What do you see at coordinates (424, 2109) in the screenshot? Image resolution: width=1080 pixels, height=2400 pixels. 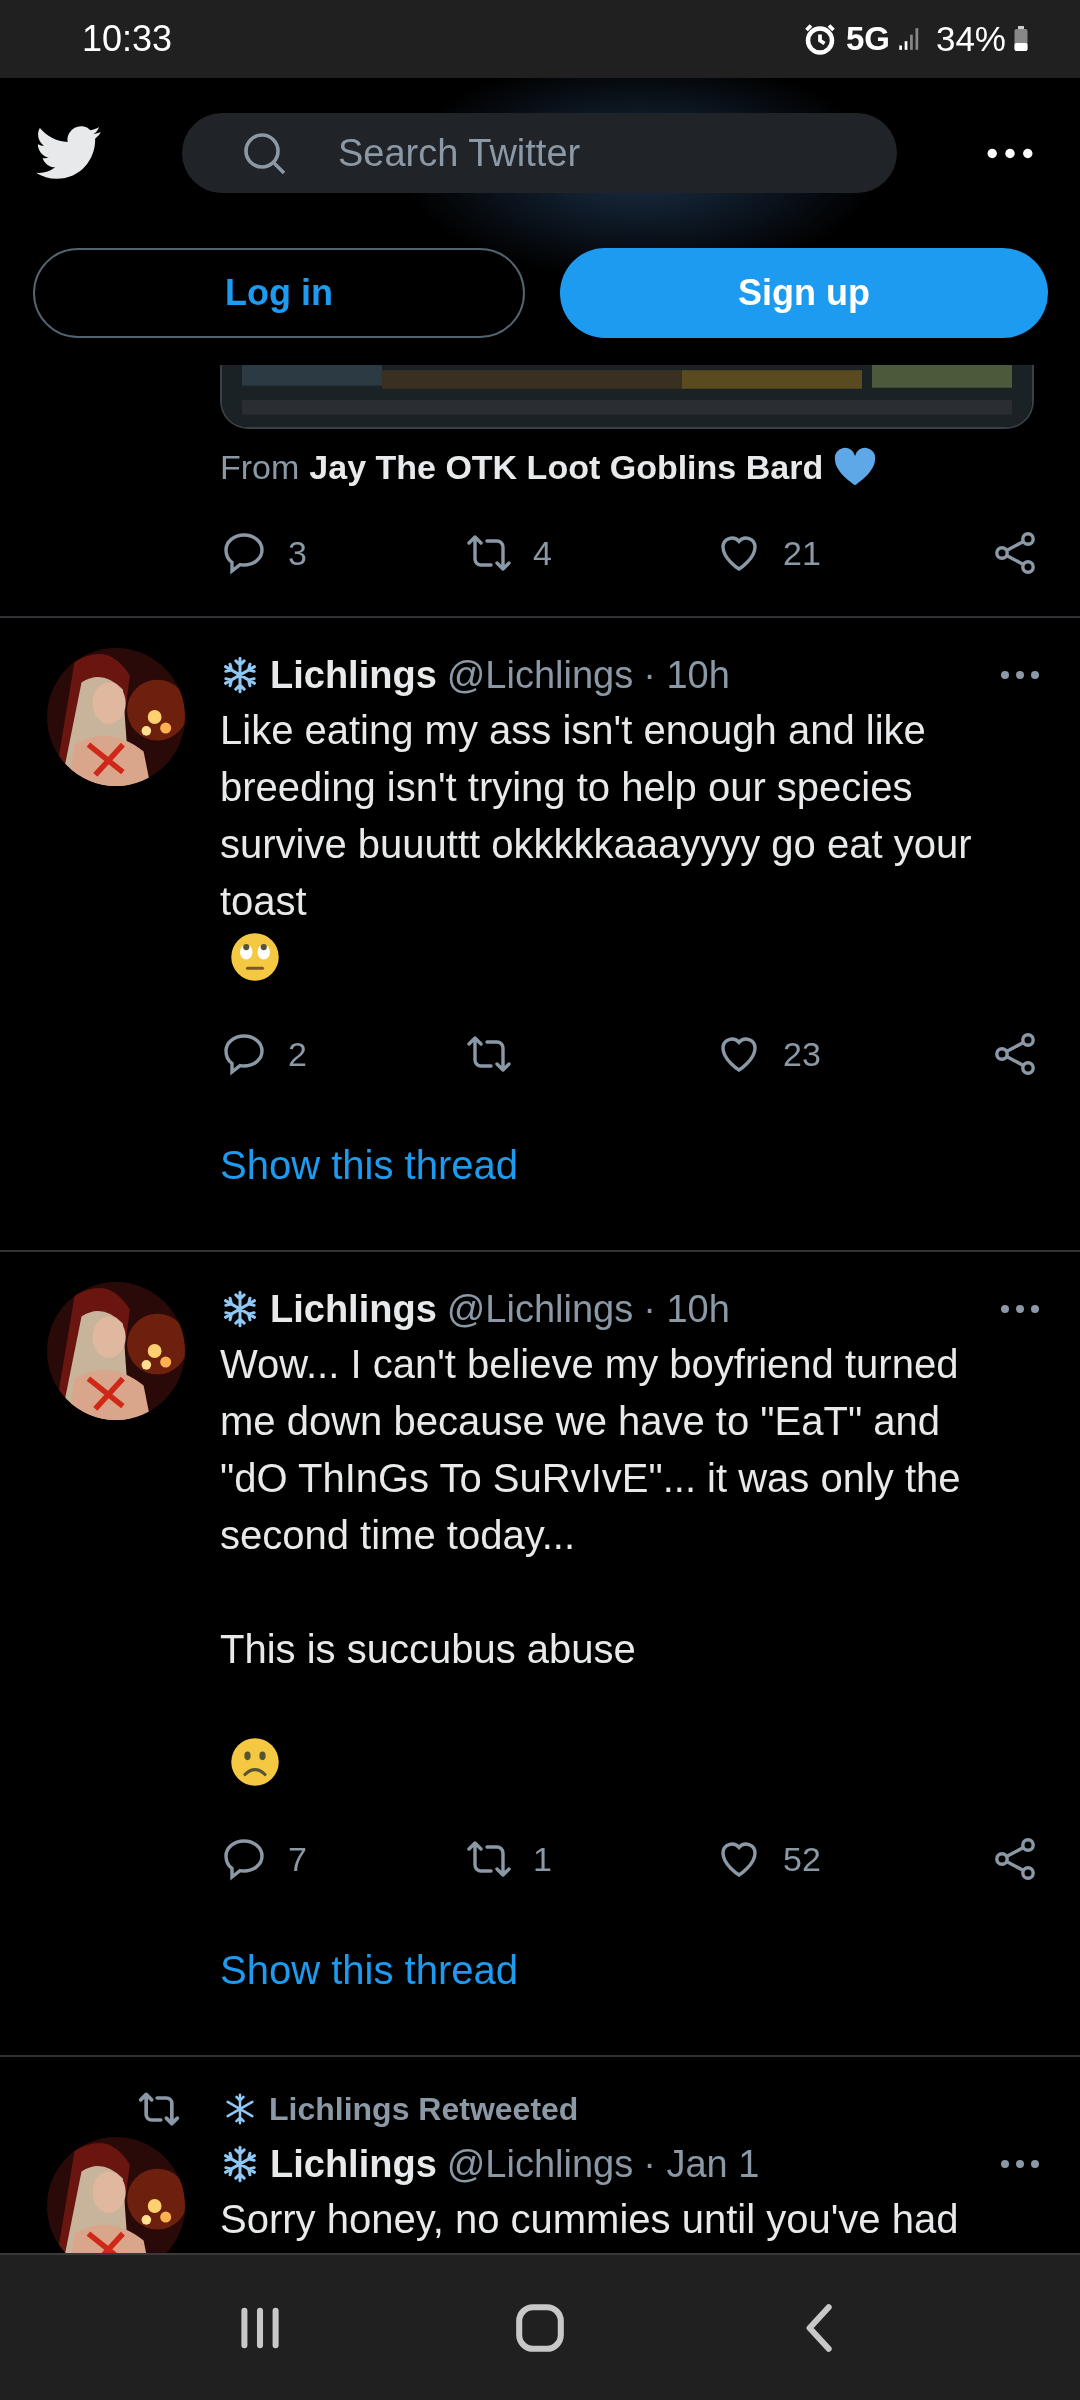 I see `retweeted-by: Lichlings Retweeted` at bounding box center [424, 2109].